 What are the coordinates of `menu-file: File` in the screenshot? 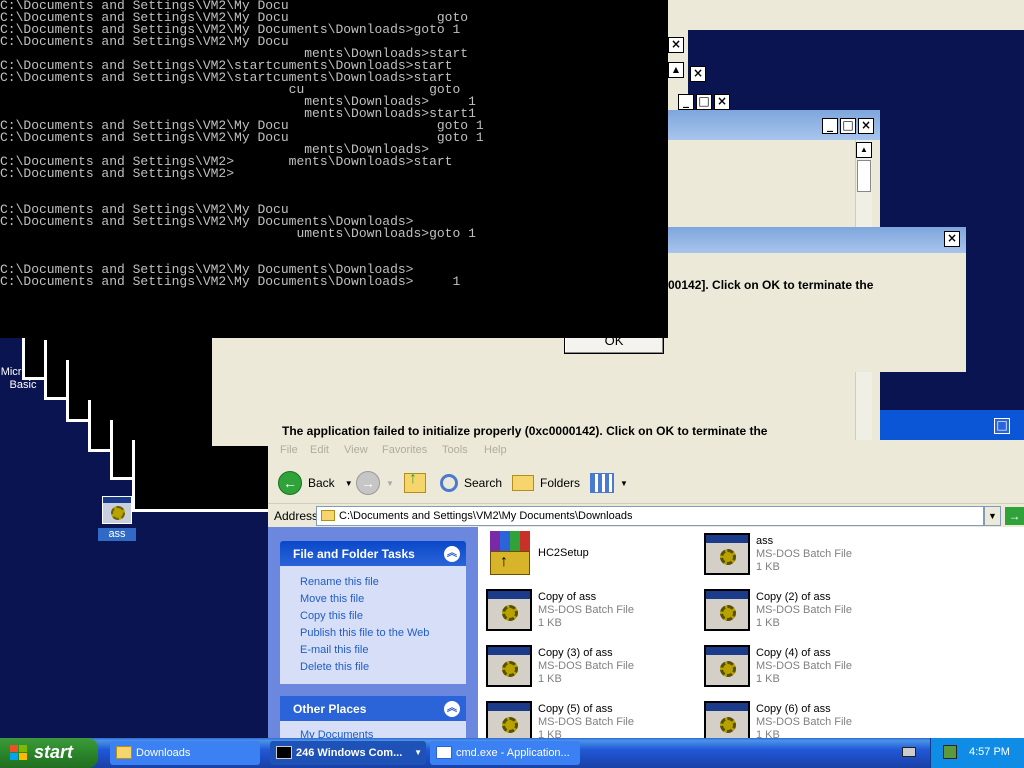 It's located at (289, 450).